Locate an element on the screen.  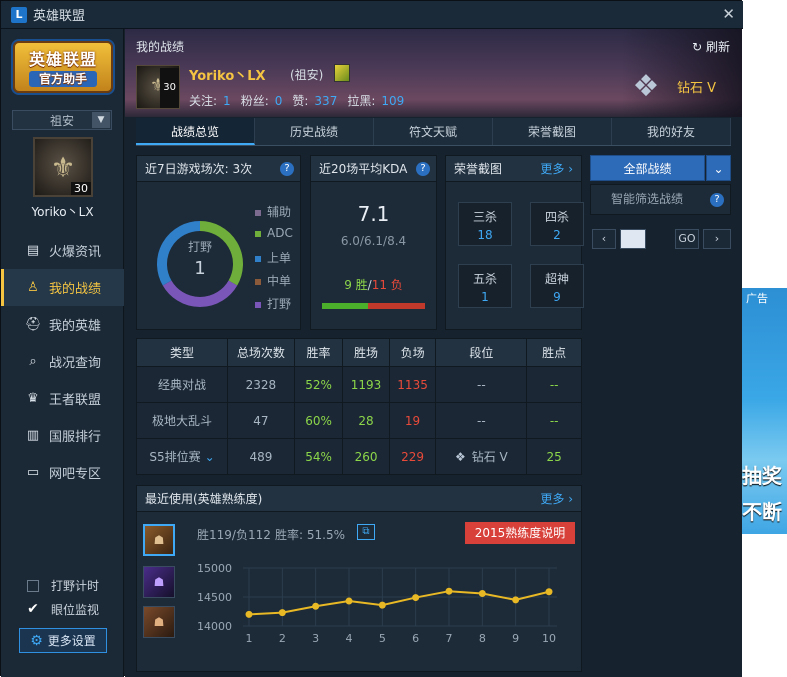
sidebar-item-6: ▭ 网吧专区 is located at coordinates (62, 472).